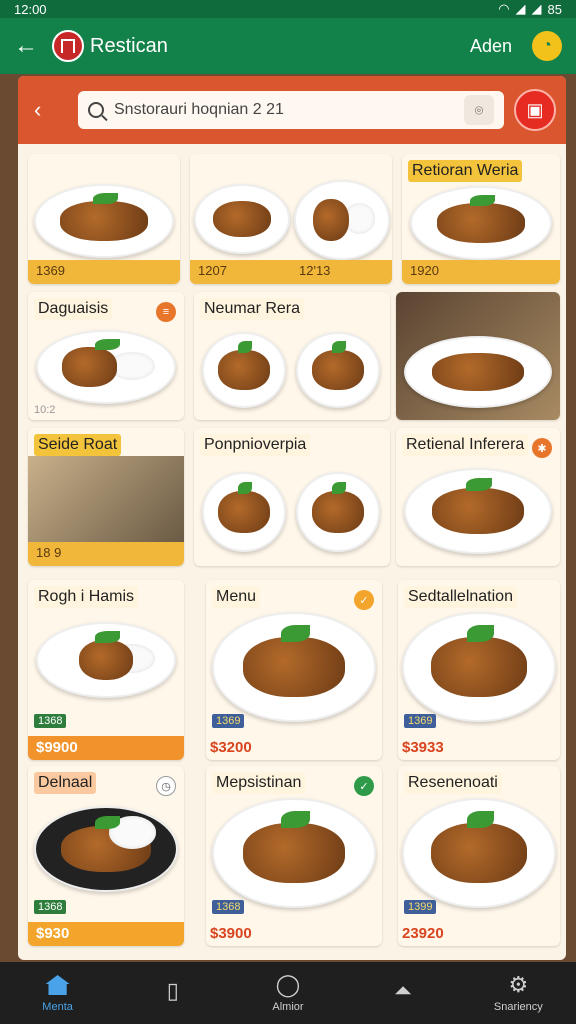 The image size is (576, 1024). I want to click on bell-icon: ⏶, so click(403, 990).